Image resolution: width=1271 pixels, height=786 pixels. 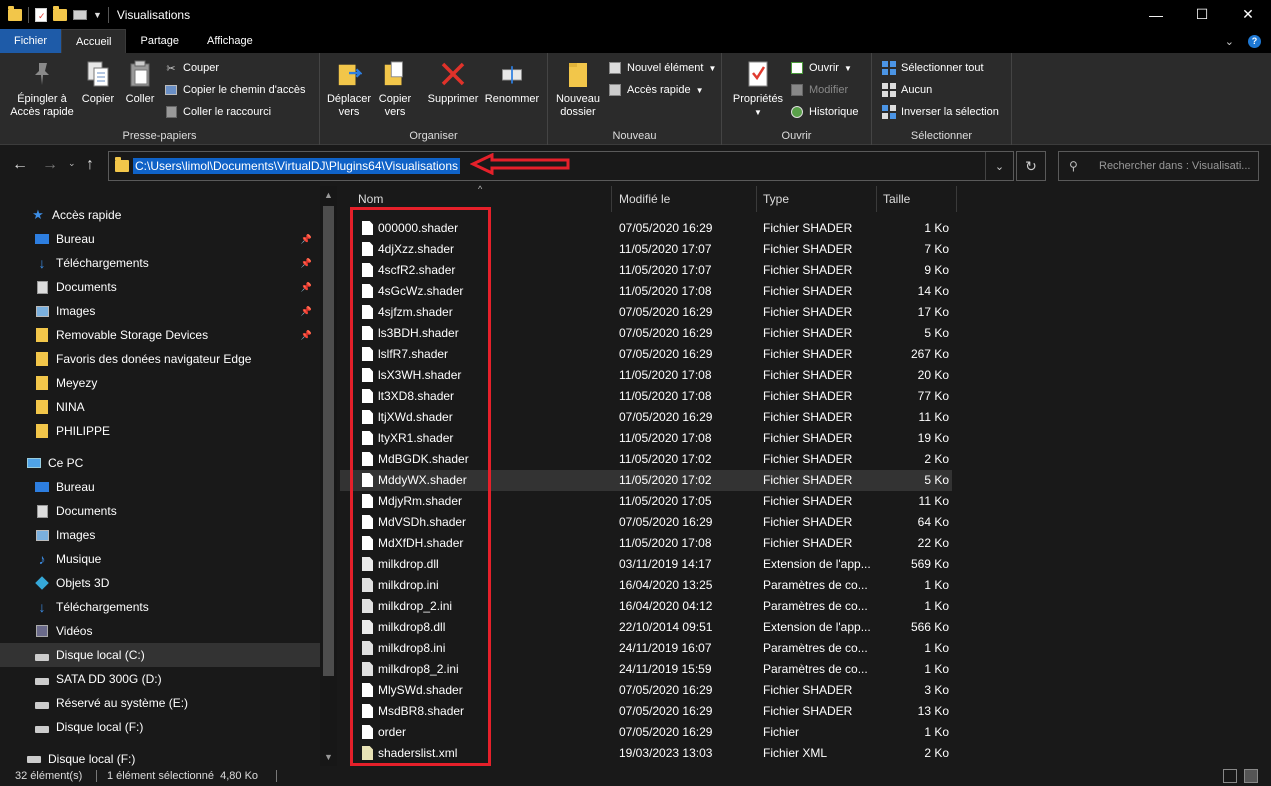 What do you see at coordinates (907, 90) in the screenshot?
I see `select-none-button: Aucun` at bounding box center [907, 90].